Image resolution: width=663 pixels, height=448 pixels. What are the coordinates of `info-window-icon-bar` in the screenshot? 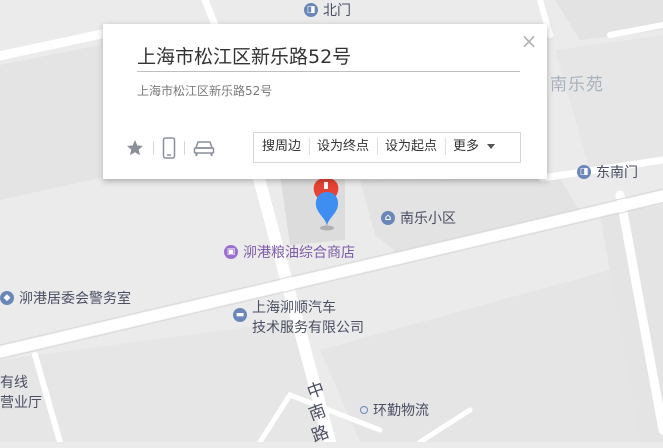 It's located at (170, 148).